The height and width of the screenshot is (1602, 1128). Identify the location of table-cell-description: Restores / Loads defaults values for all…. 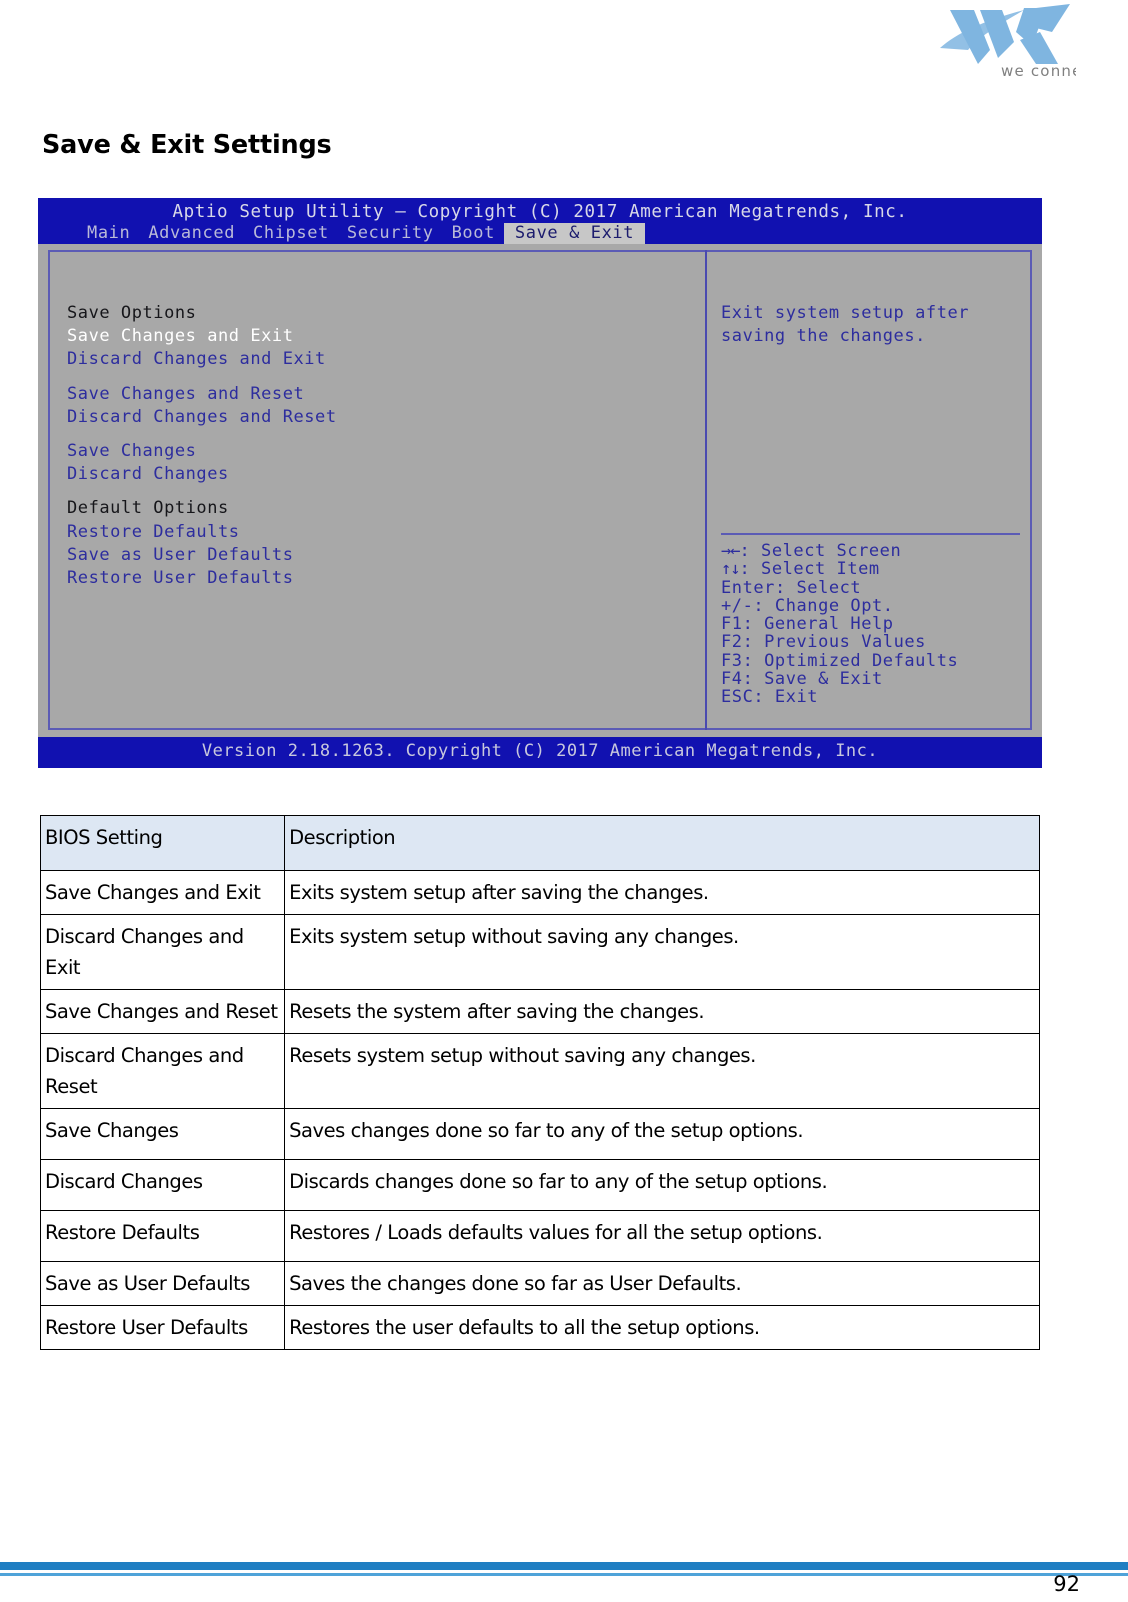
(662, 1236).